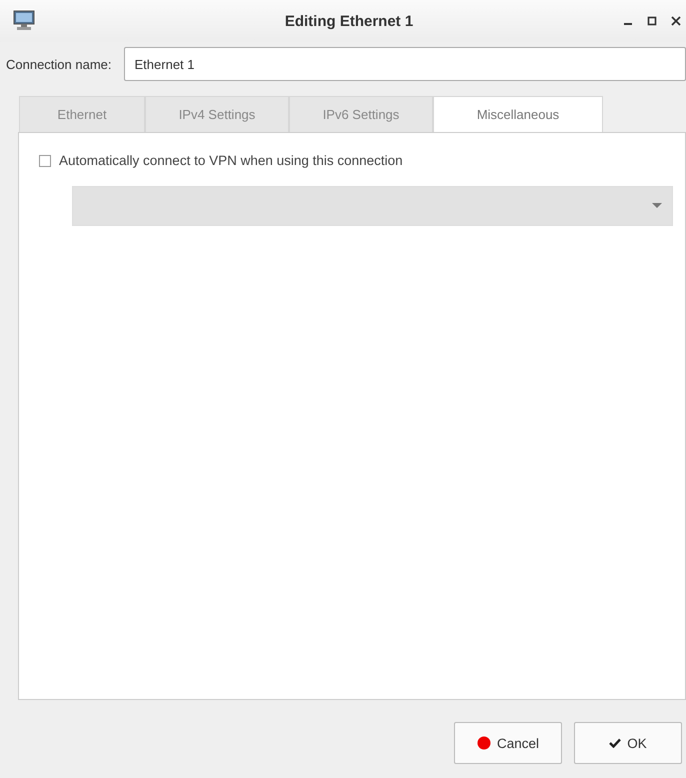  Describe the element at coordinates (483, 743) in the screenshot. I see `stop-icon` at that location.